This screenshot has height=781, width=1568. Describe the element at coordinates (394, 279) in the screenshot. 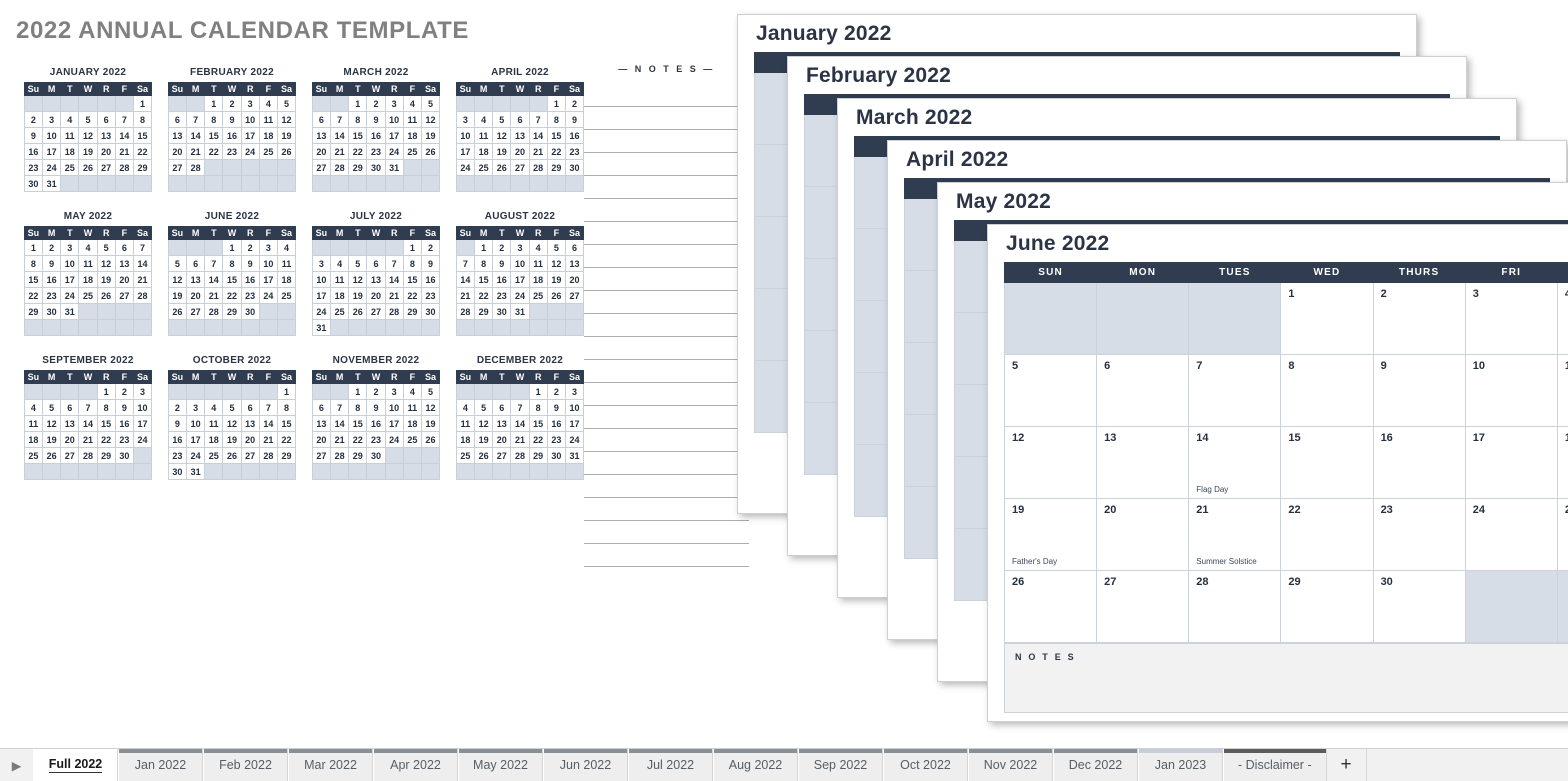

I see `mini-day-cell: 14` at that location.